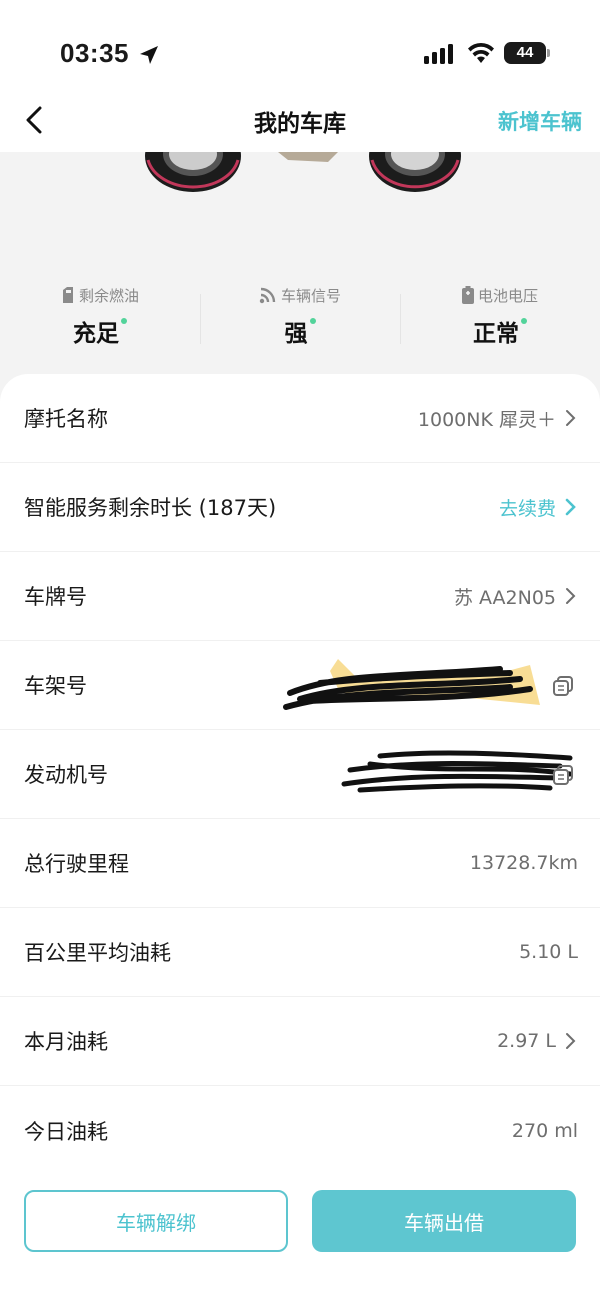 Image resolution: width=600 pixels, height=1302 pixels. I want to click on renew-link: 去续费, so click(527, 507).